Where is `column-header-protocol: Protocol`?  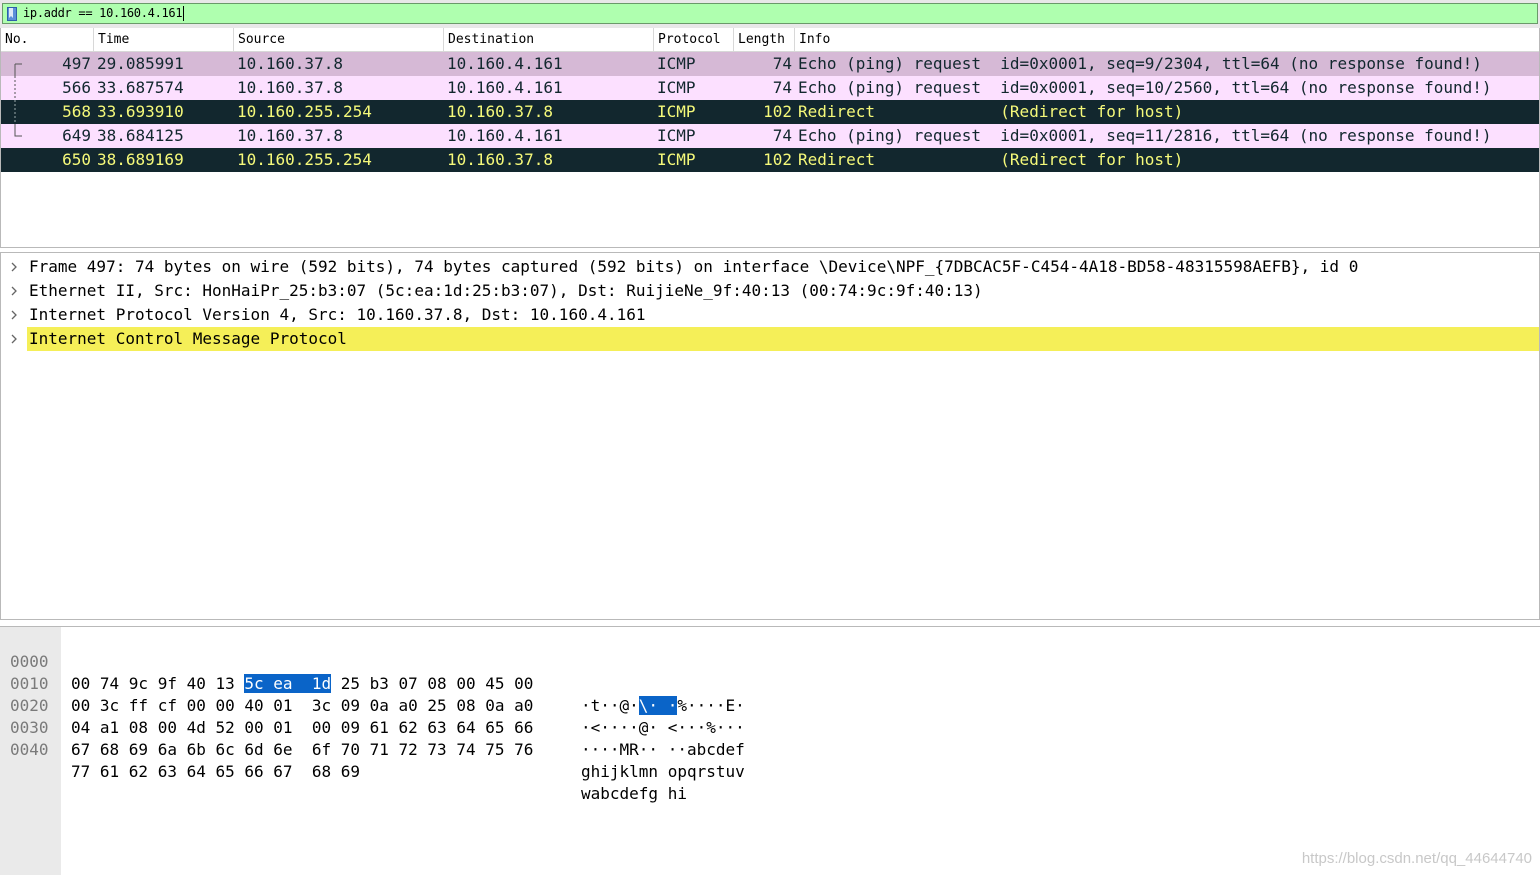
column-header-protocol: Protocol is located at coordinates (694, 39).